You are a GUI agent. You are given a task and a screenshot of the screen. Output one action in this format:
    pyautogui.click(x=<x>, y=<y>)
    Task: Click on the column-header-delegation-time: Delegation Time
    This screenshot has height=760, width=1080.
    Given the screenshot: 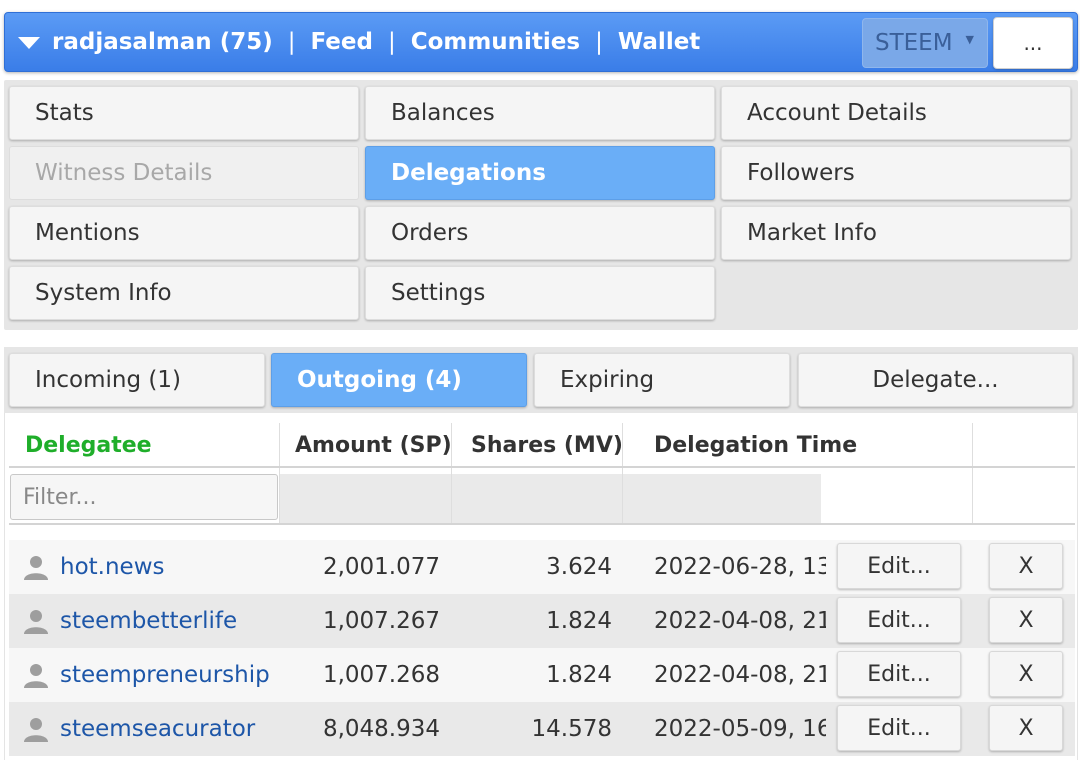 What is the action you would take?
    pyautogui.click(x=803, y=445)
    